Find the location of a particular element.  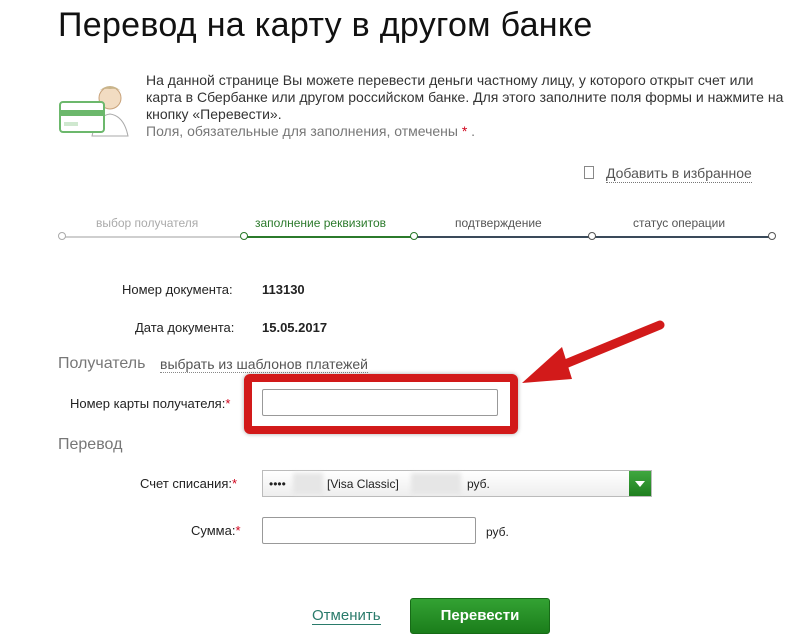

highlight-box is located at coordinates (381, 404).